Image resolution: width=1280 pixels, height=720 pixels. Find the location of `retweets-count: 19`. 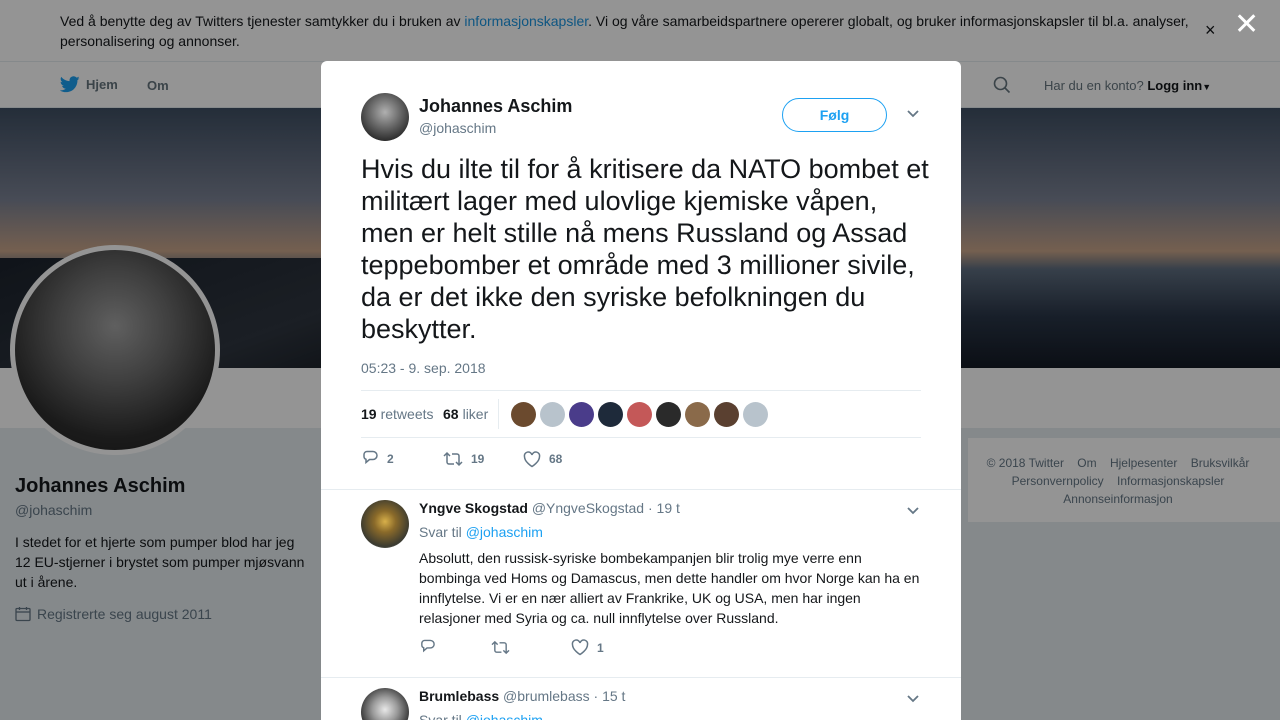

retweets-count: 19 is located at coordinates (369, 414).